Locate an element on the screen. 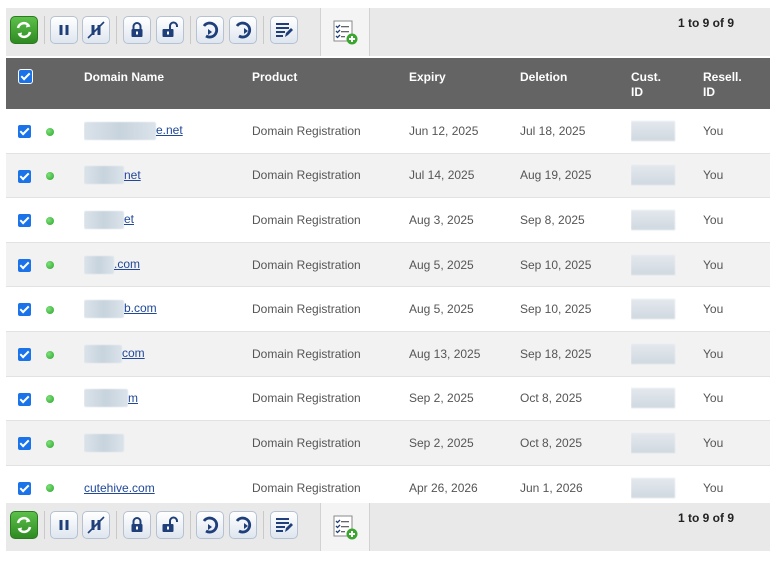  unsuspend-icon is located at coordinates (243, 30).